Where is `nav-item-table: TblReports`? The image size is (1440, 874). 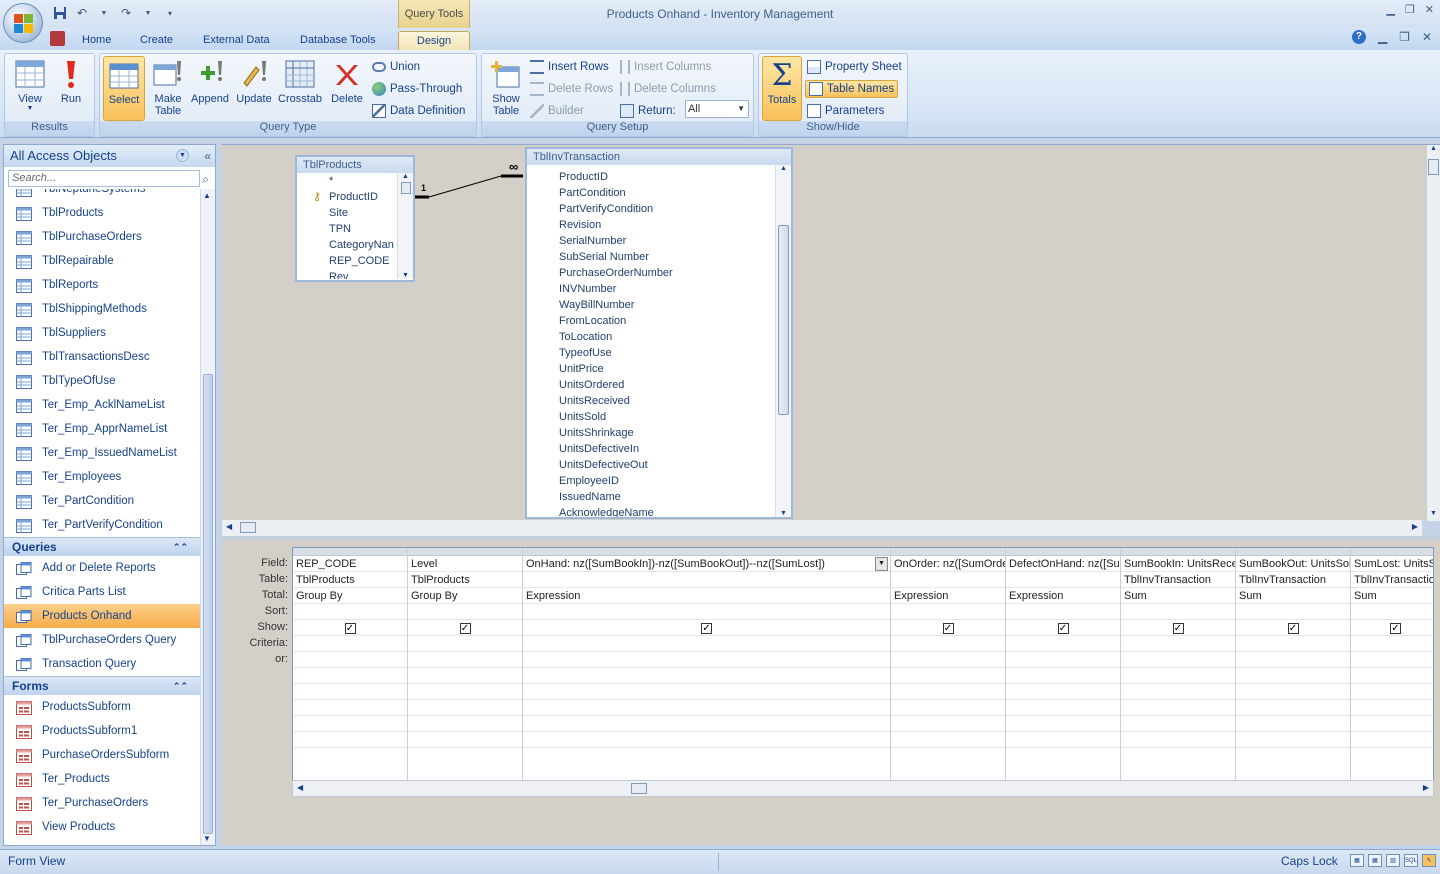 nav-item-table: TblReports is located at coordinates (102, 285).